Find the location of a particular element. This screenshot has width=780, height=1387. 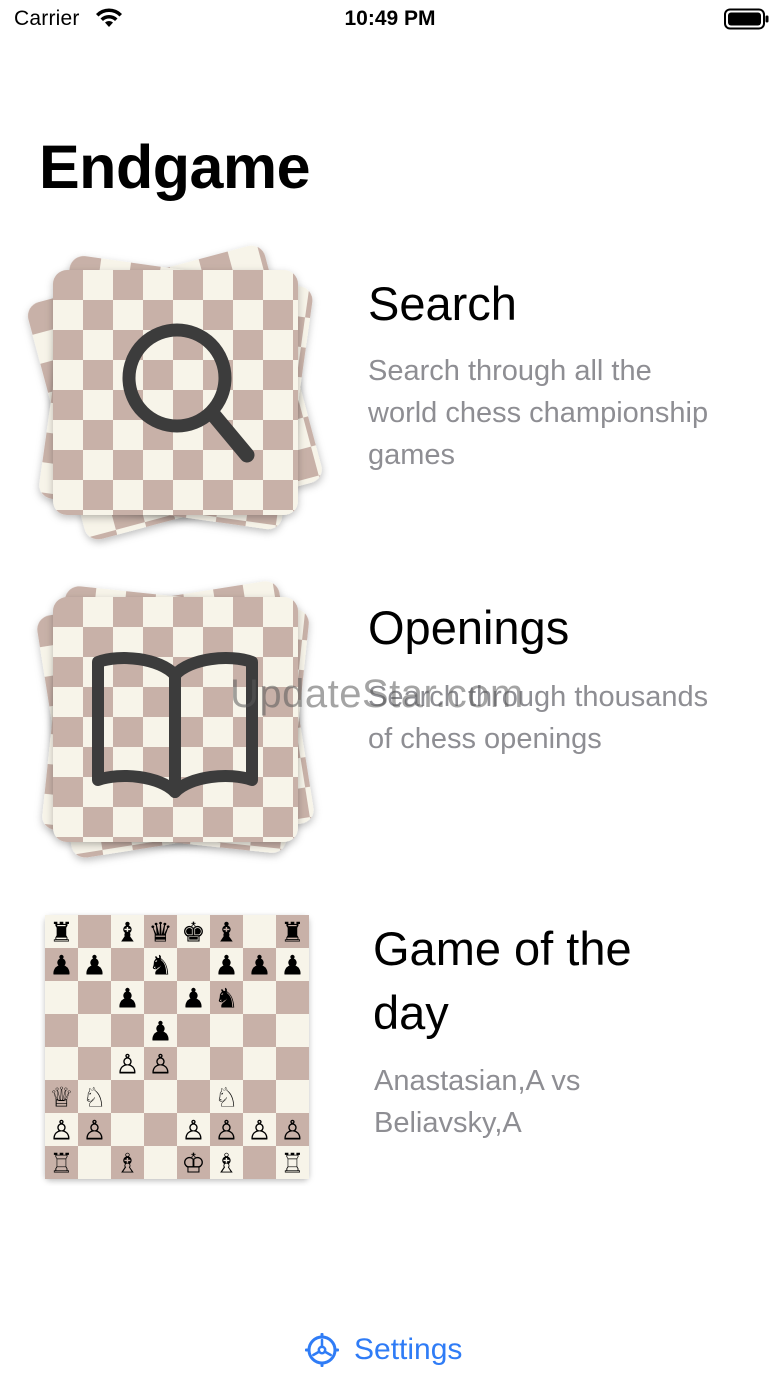

white-queen-piece: ♕ is located at coordinates (61, 1097).